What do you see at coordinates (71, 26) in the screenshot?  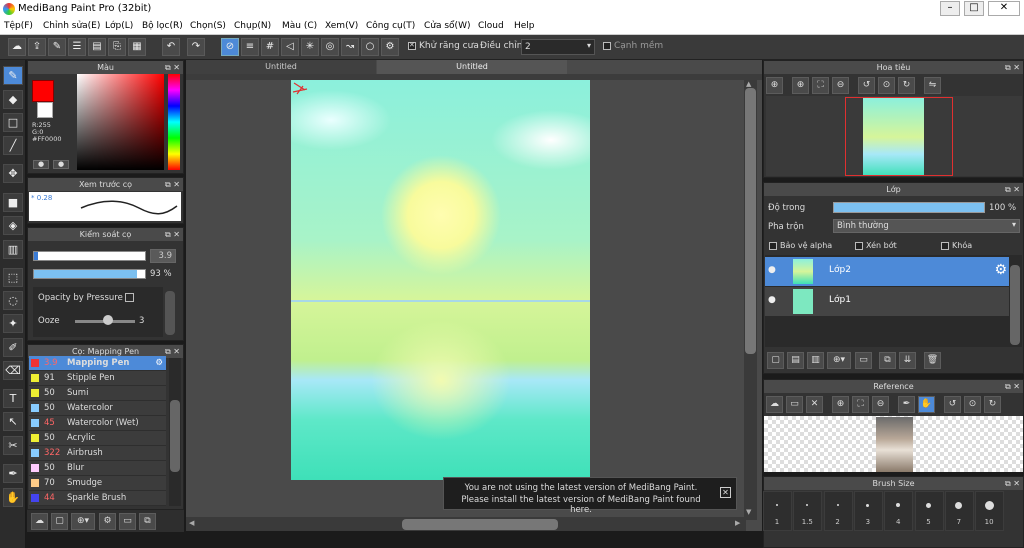 I see `menu-edit: Chỉnh sửa(E)` at bounding box center [71, 26].